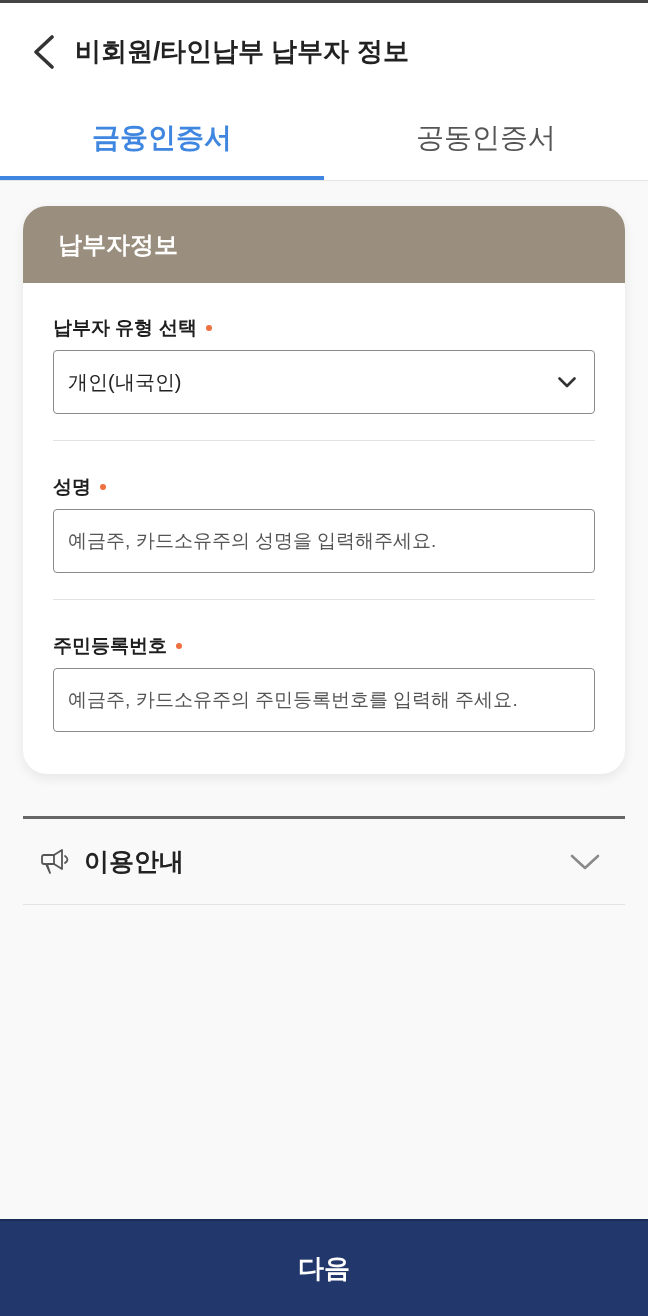 This screenshot has height=1316, width=648. Describe the element at coordinates (162, 140) in the screenshot. I see `tab: 금융인증서` at that location.